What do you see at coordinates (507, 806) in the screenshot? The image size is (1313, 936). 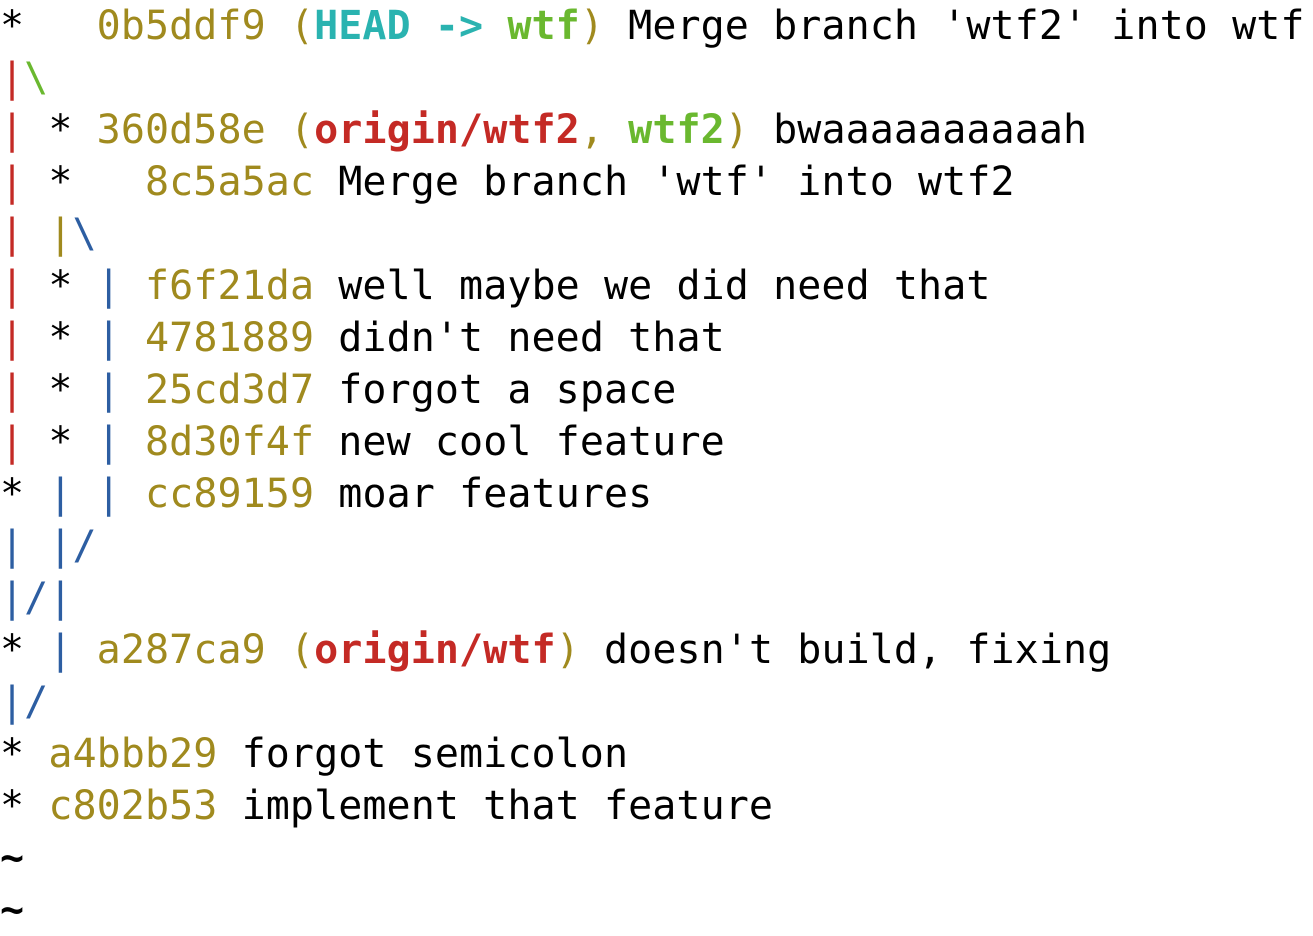 I see `log-segment: implement that feature` at bounding box center [507, 806].